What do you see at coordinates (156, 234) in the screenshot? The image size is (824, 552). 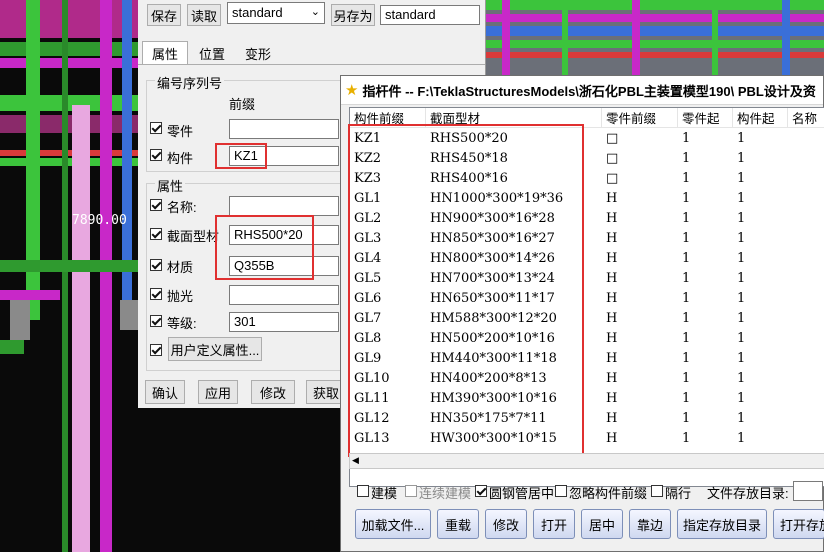 I see `profile-checkbox` at bounding box center [156, 234].